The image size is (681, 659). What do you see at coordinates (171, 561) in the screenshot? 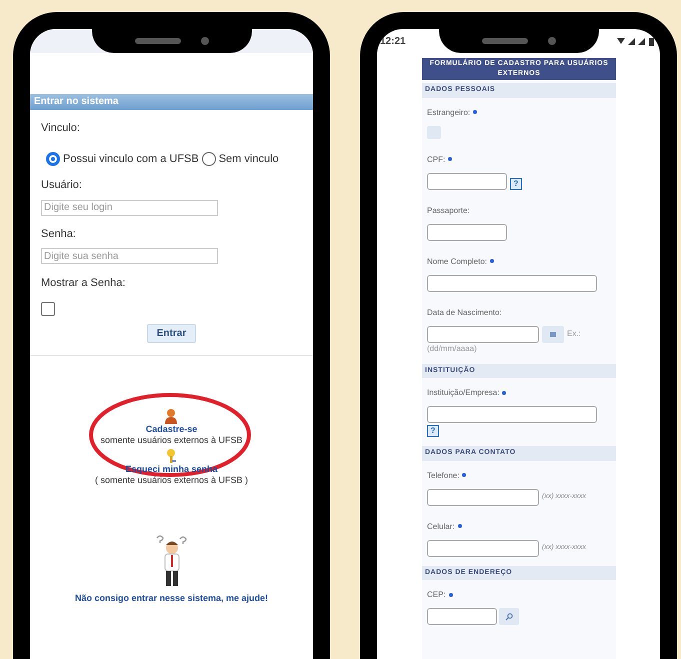
I see `confused-man-drawing` at bounding box center [171, 561].